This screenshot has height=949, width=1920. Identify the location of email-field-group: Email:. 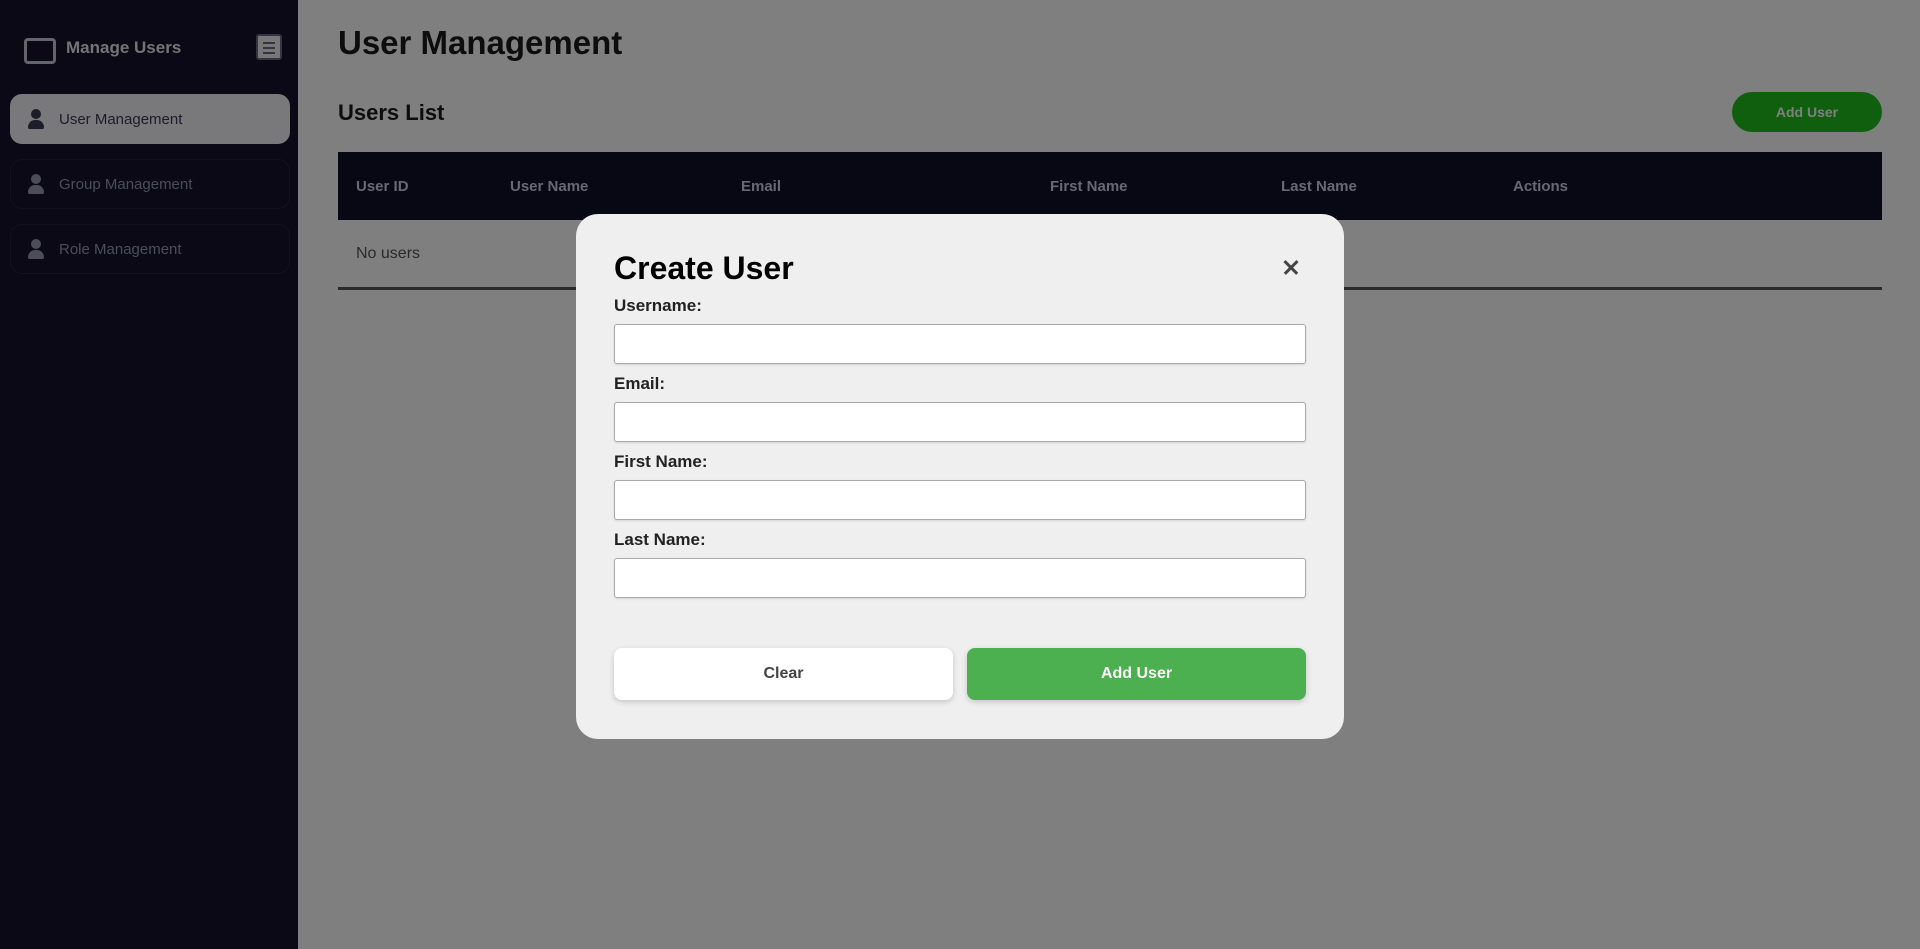
(960, 408).